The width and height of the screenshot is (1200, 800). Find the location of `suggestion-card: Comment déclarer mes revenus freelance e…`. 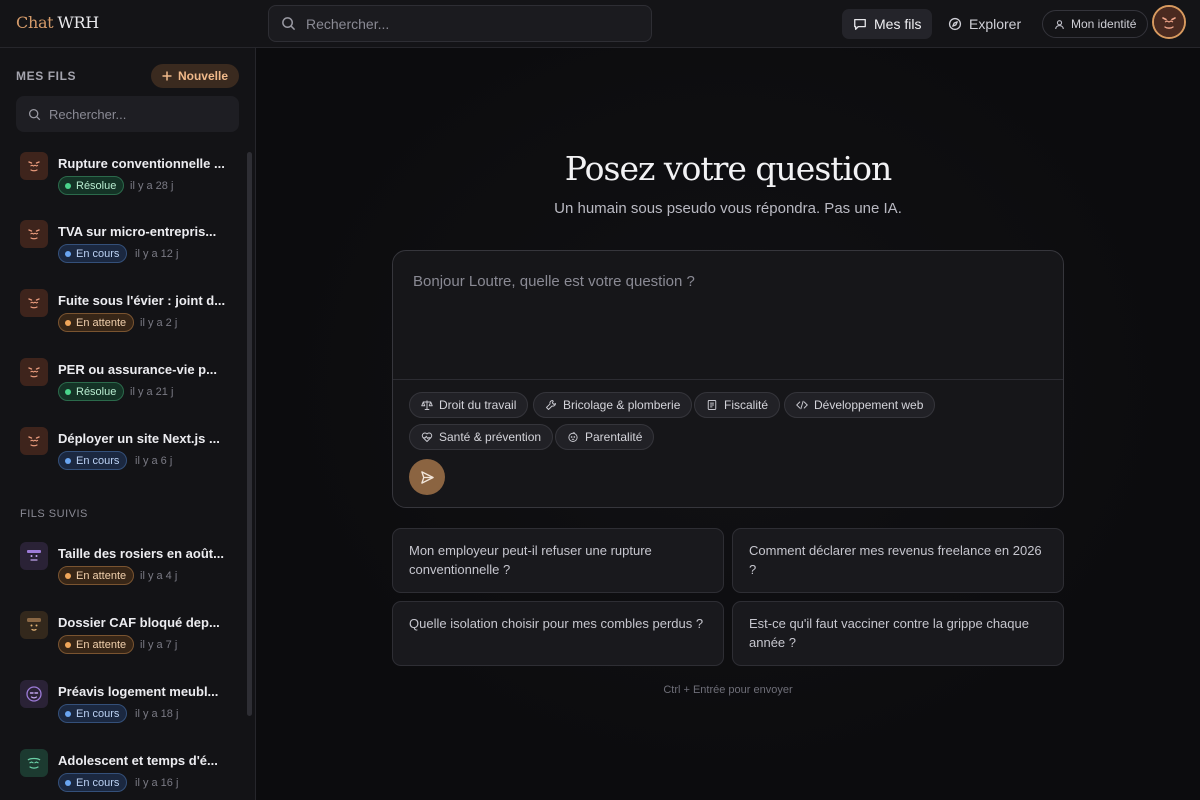

suggestion-card: Comment déclarer mes revenus freelance e… is located at coordinates (898, 560).